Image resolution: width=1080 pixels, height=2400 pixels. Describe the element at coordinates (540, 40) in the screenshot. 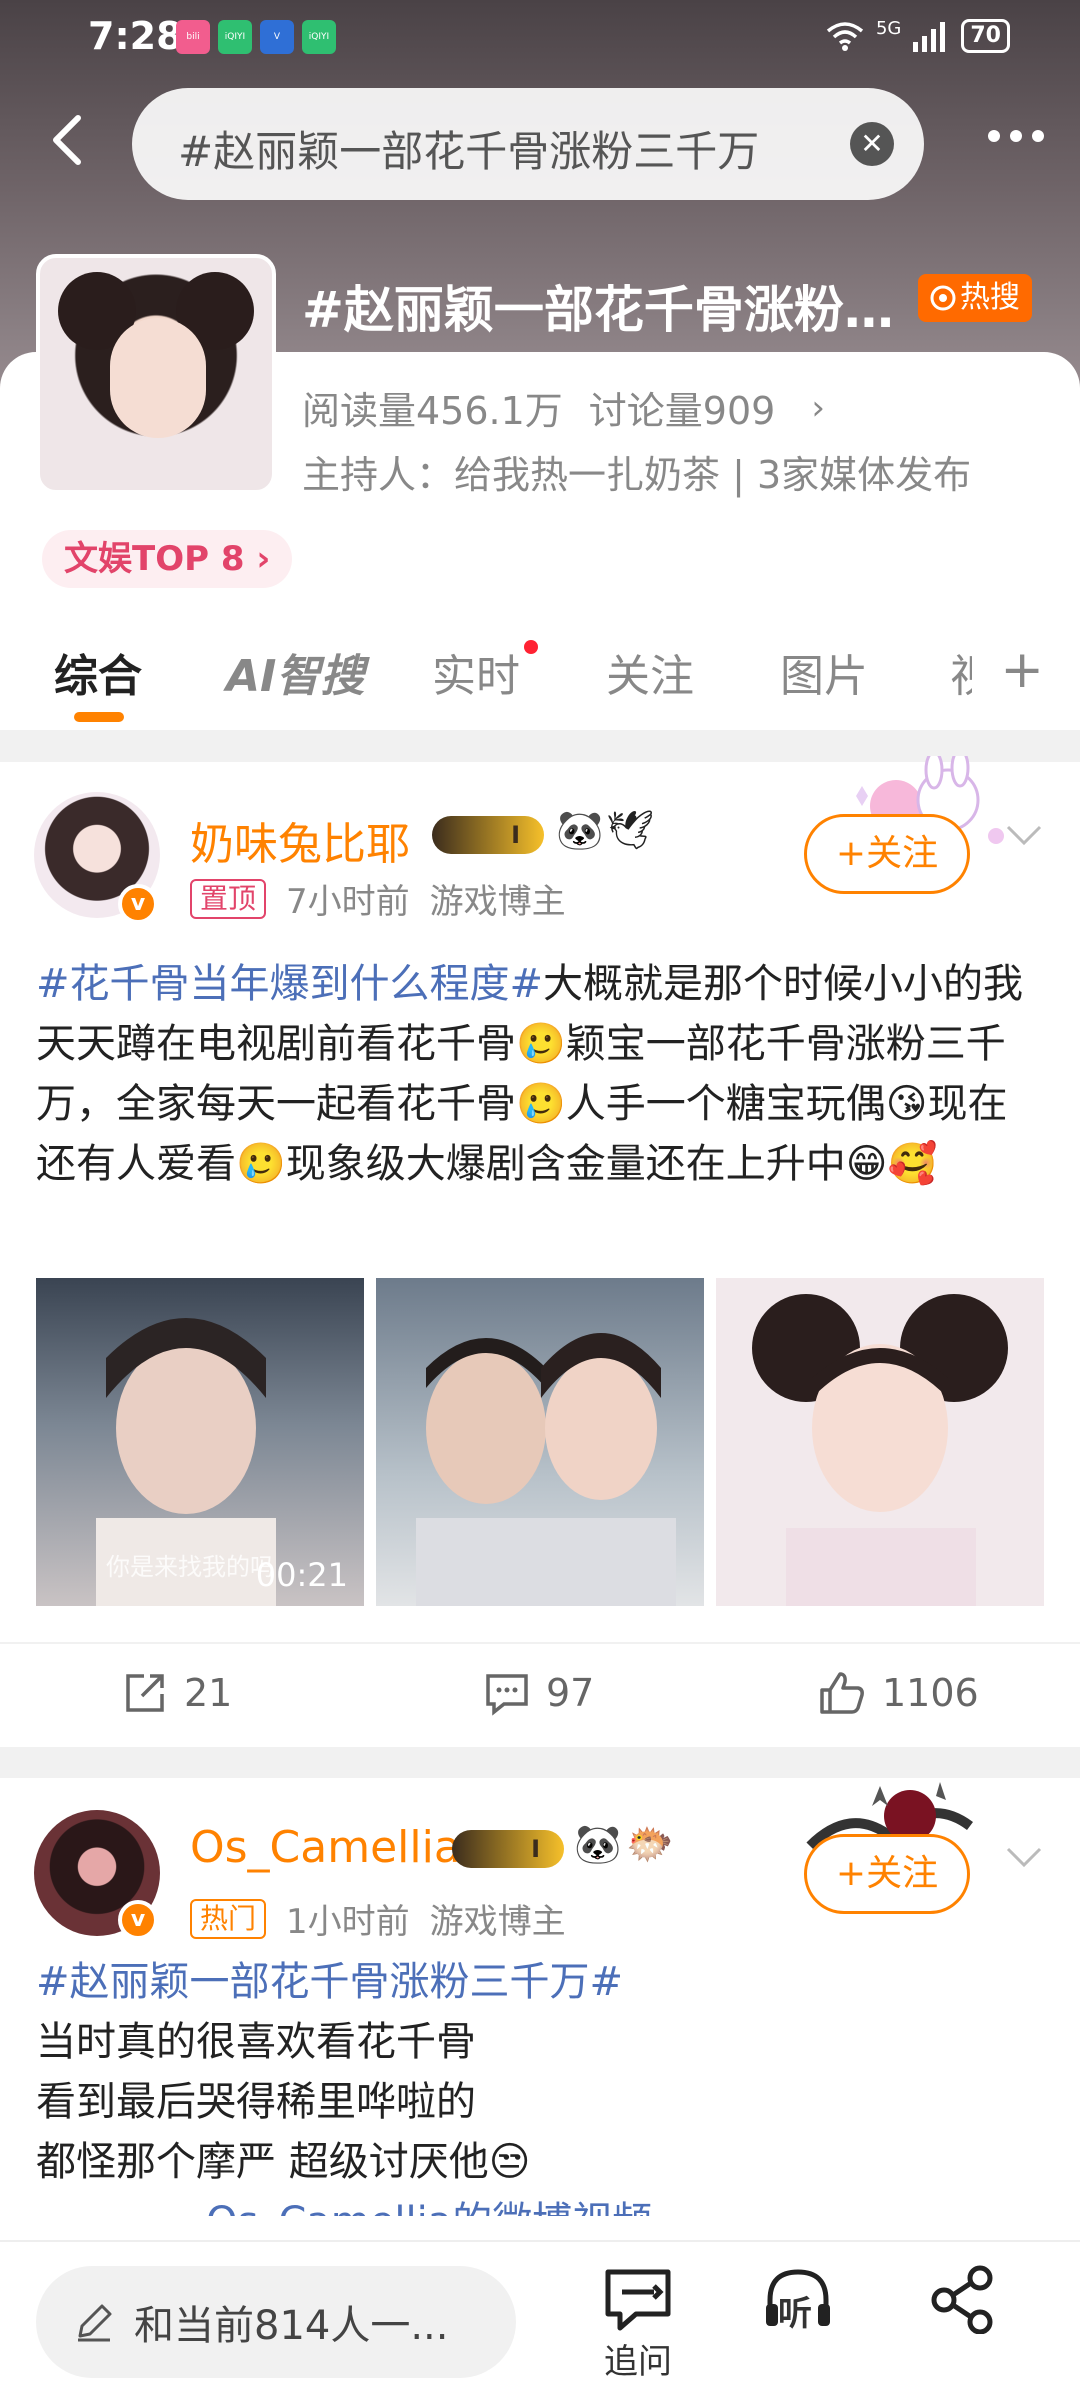

I see `status-bar: 7:28 bili iQIYI V iQIYI 5G 70` at that location.